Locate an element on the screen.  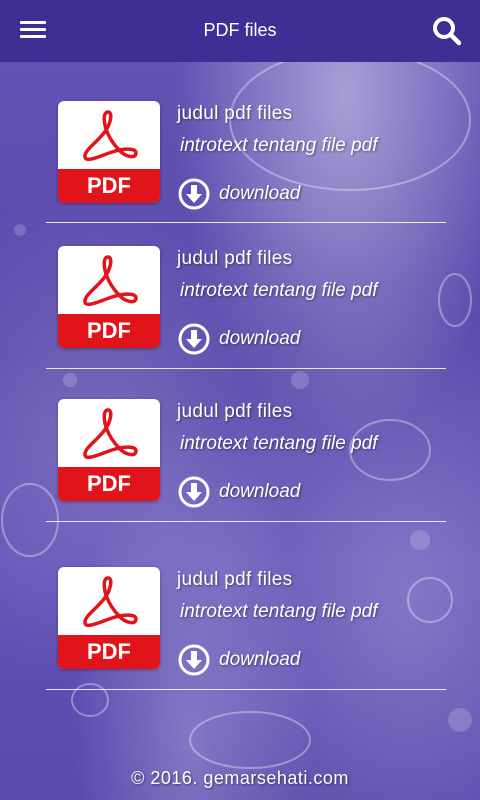
search-button is located at coordinates (447, 31).